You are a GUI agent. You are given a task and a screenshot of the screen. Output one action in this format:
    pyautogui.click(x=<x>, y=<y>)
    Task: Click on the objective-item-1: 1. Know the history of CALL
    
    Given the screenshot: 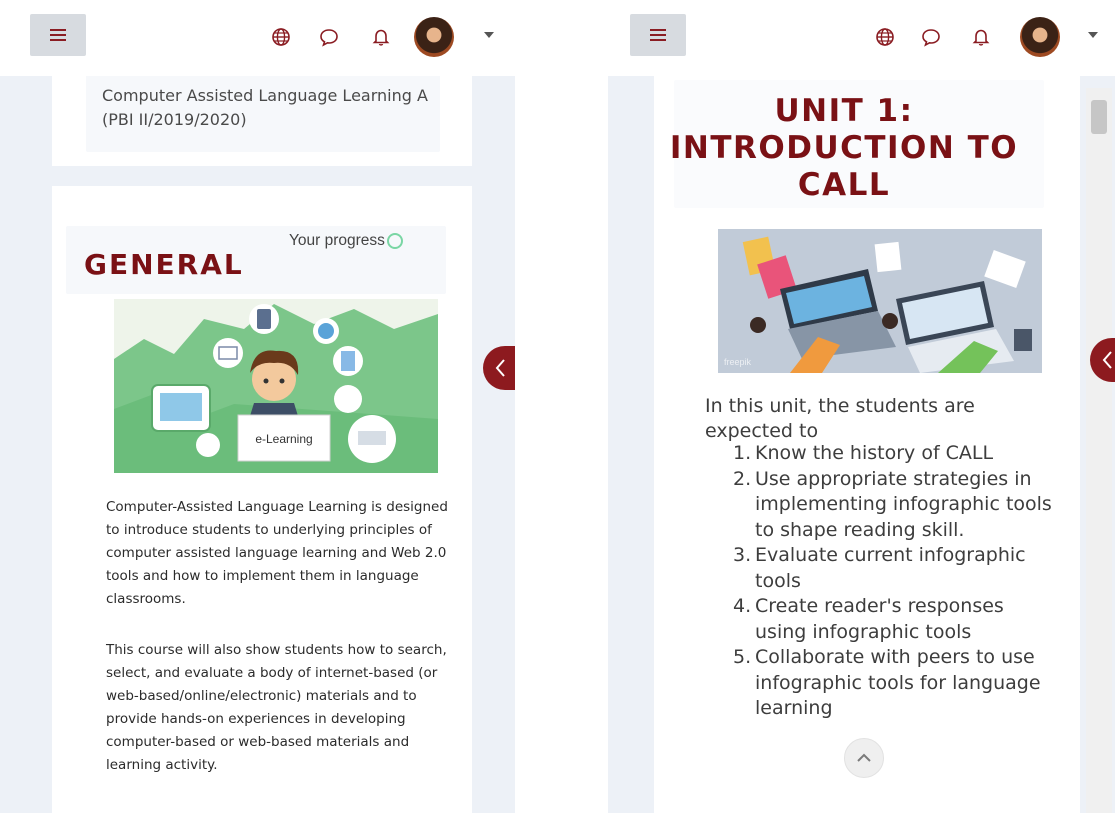 What is the action you would take?
    pyautogui.click(x=893, y=454)
    